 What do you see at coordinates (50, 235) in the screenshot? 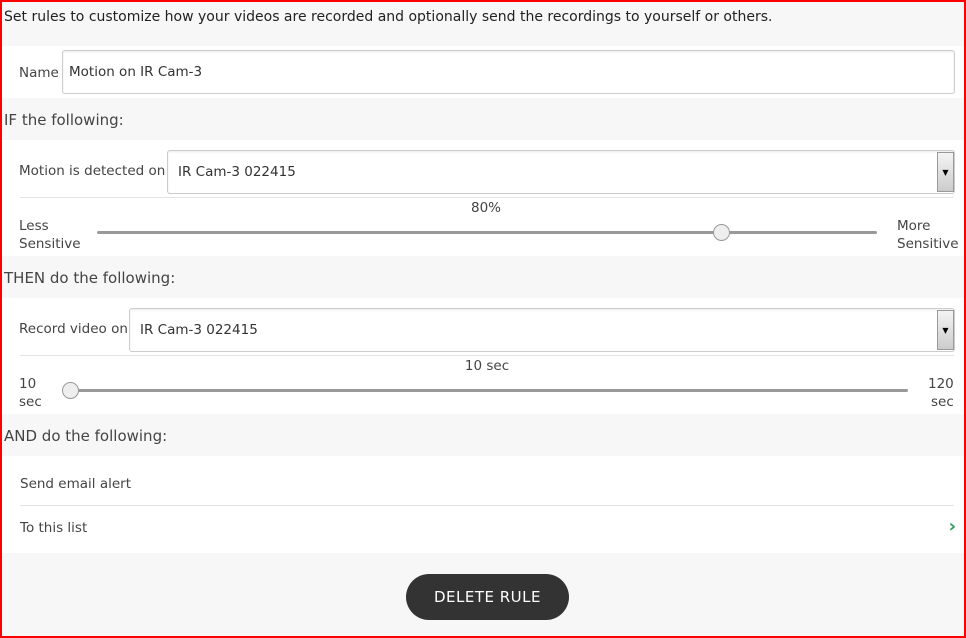
I see `less-sensitive-label: Less Sensitive` at bounding box center [50, 235].